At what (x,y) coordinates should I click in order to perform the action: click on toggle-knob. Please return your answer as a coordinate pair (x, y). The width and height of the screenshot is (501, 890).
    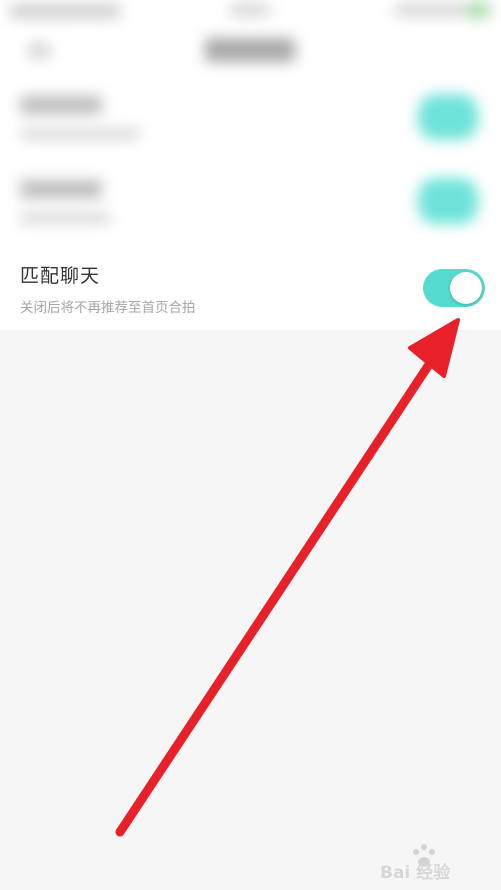
    Looking at the image, I should click on (466, 288).